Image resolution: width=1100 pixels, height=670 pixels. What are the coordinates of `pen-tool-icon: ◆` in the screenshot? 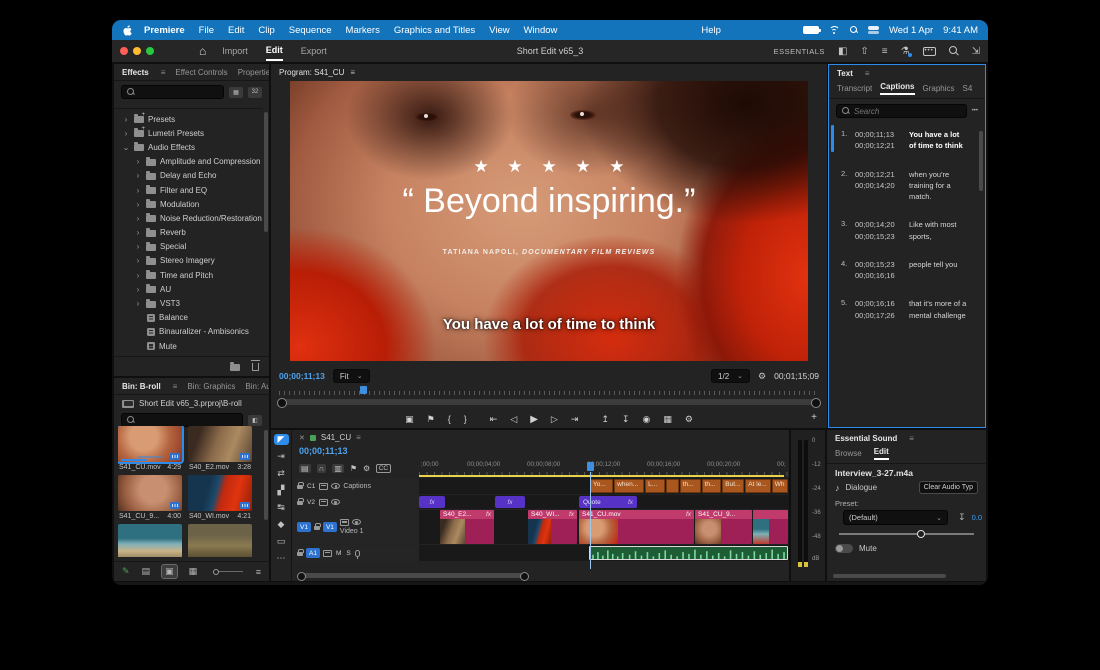 It's located at (281, 524).